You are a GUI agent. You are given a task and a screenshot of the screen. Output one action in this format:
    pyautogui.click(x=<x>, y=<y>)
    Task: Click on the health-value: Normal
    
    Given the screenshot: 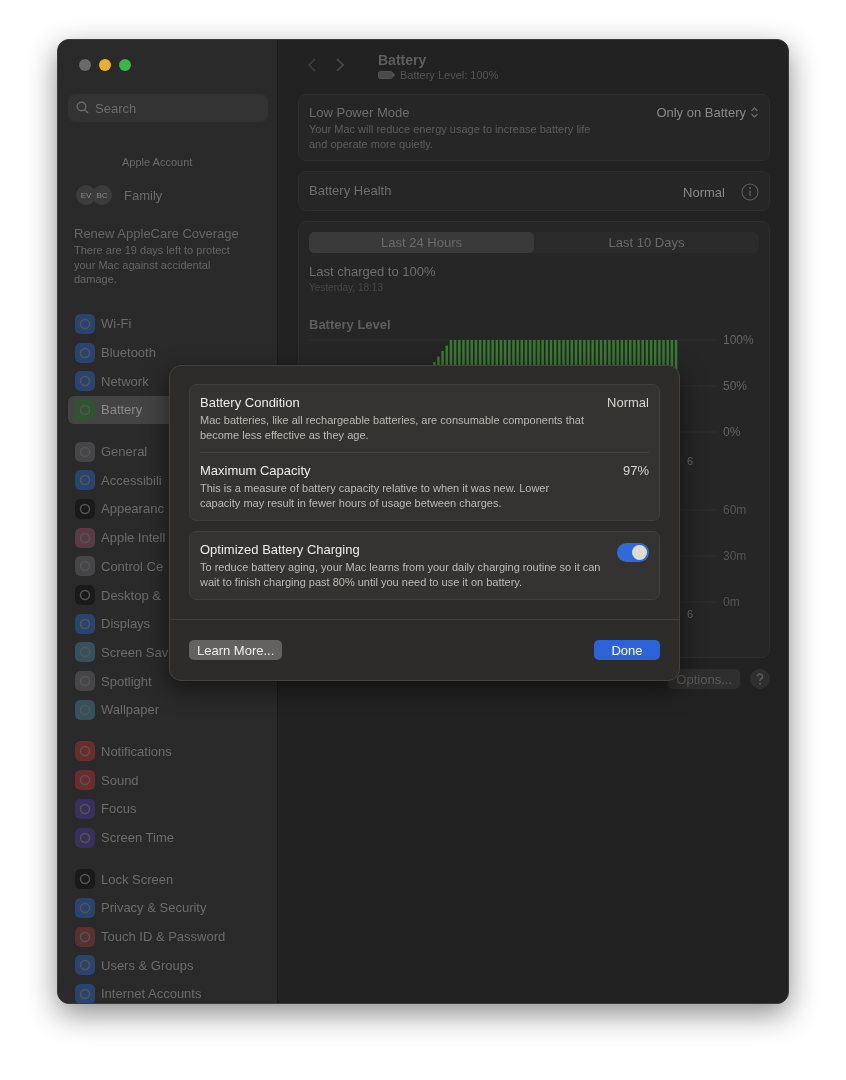 What is the action you would take?
    pyautogui.click(x=704, y=192)
    